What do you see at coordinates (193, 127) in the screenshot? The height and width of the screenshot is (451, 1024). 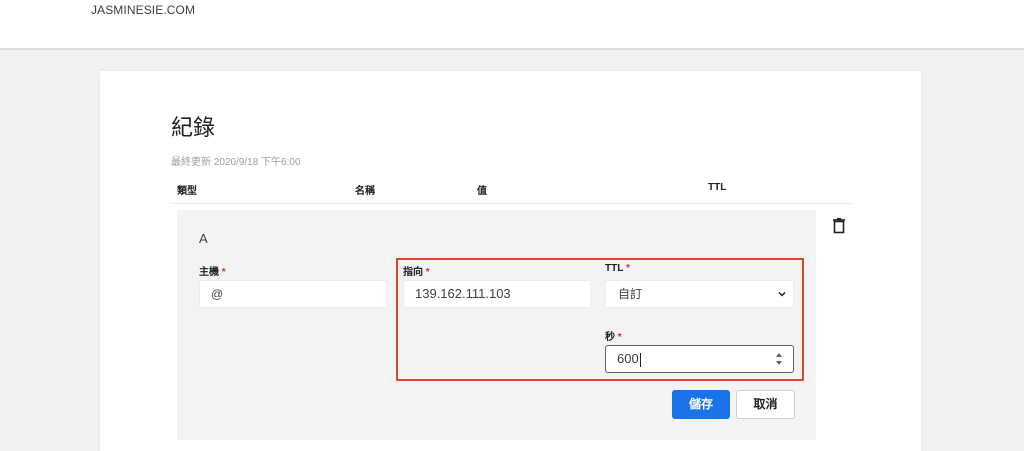 I see `page-title: 紀錄` at bounding box center [193, 127].